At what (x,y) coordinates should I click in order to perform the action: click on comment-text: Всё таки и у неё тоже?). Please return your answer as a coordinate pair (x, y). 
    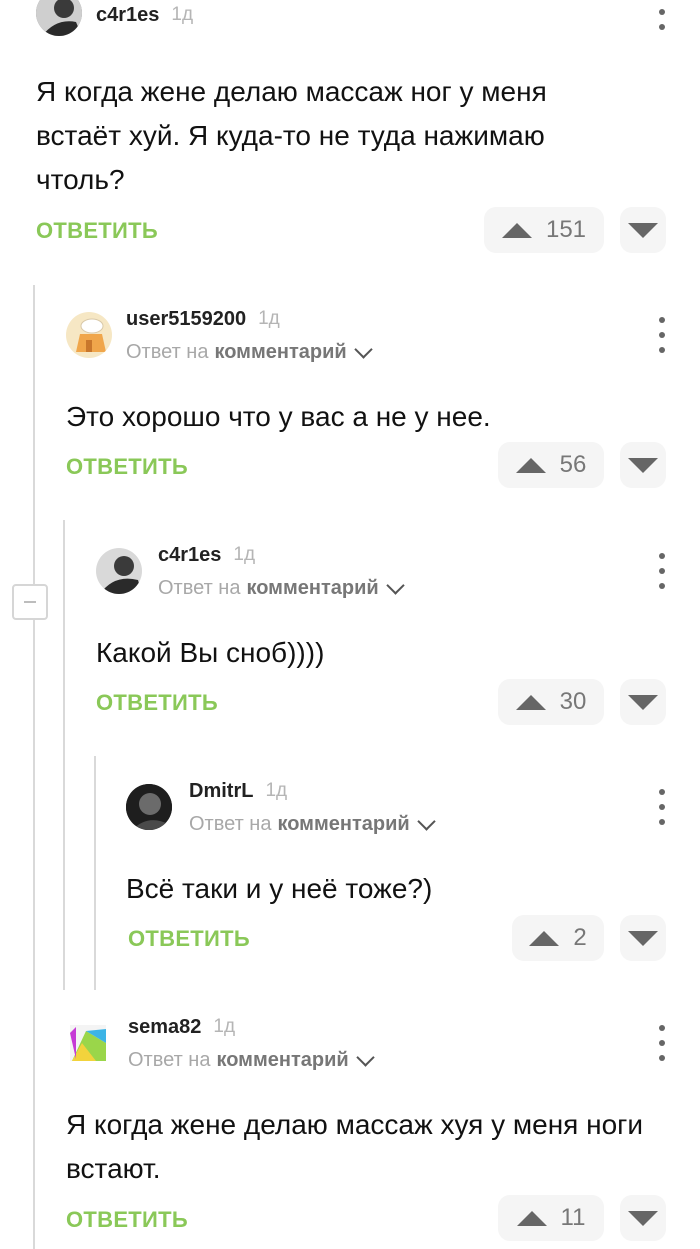
    Looking at the image, I should click on (279, 888).